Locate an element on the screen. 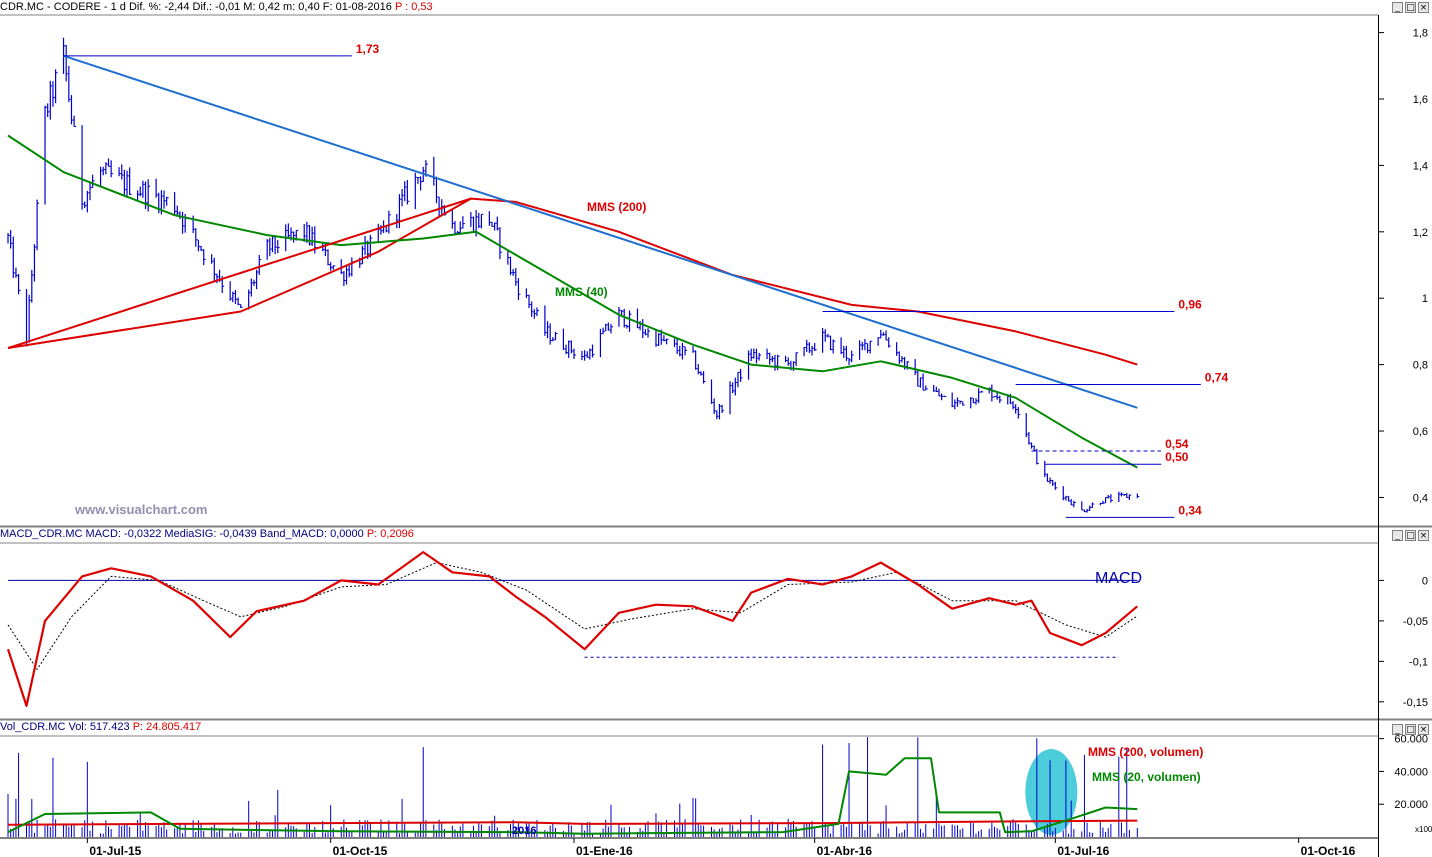  volume-scale-note: x100 is located at coordinates (1423, 829).